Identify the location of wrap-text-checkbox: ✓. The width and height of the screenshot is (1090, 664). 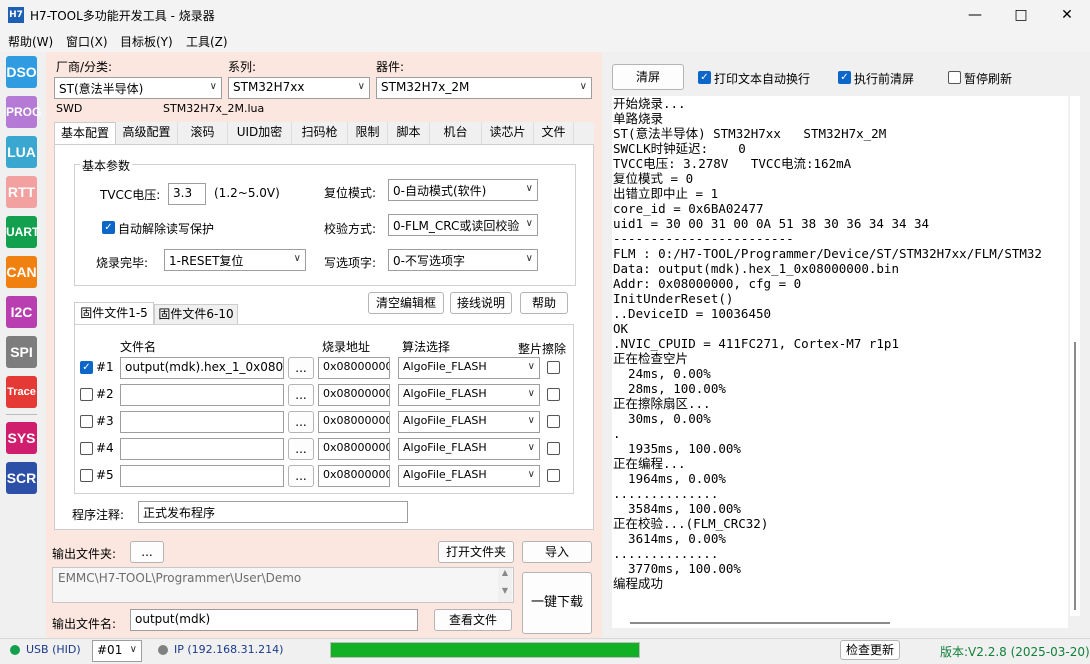
(704, 77).